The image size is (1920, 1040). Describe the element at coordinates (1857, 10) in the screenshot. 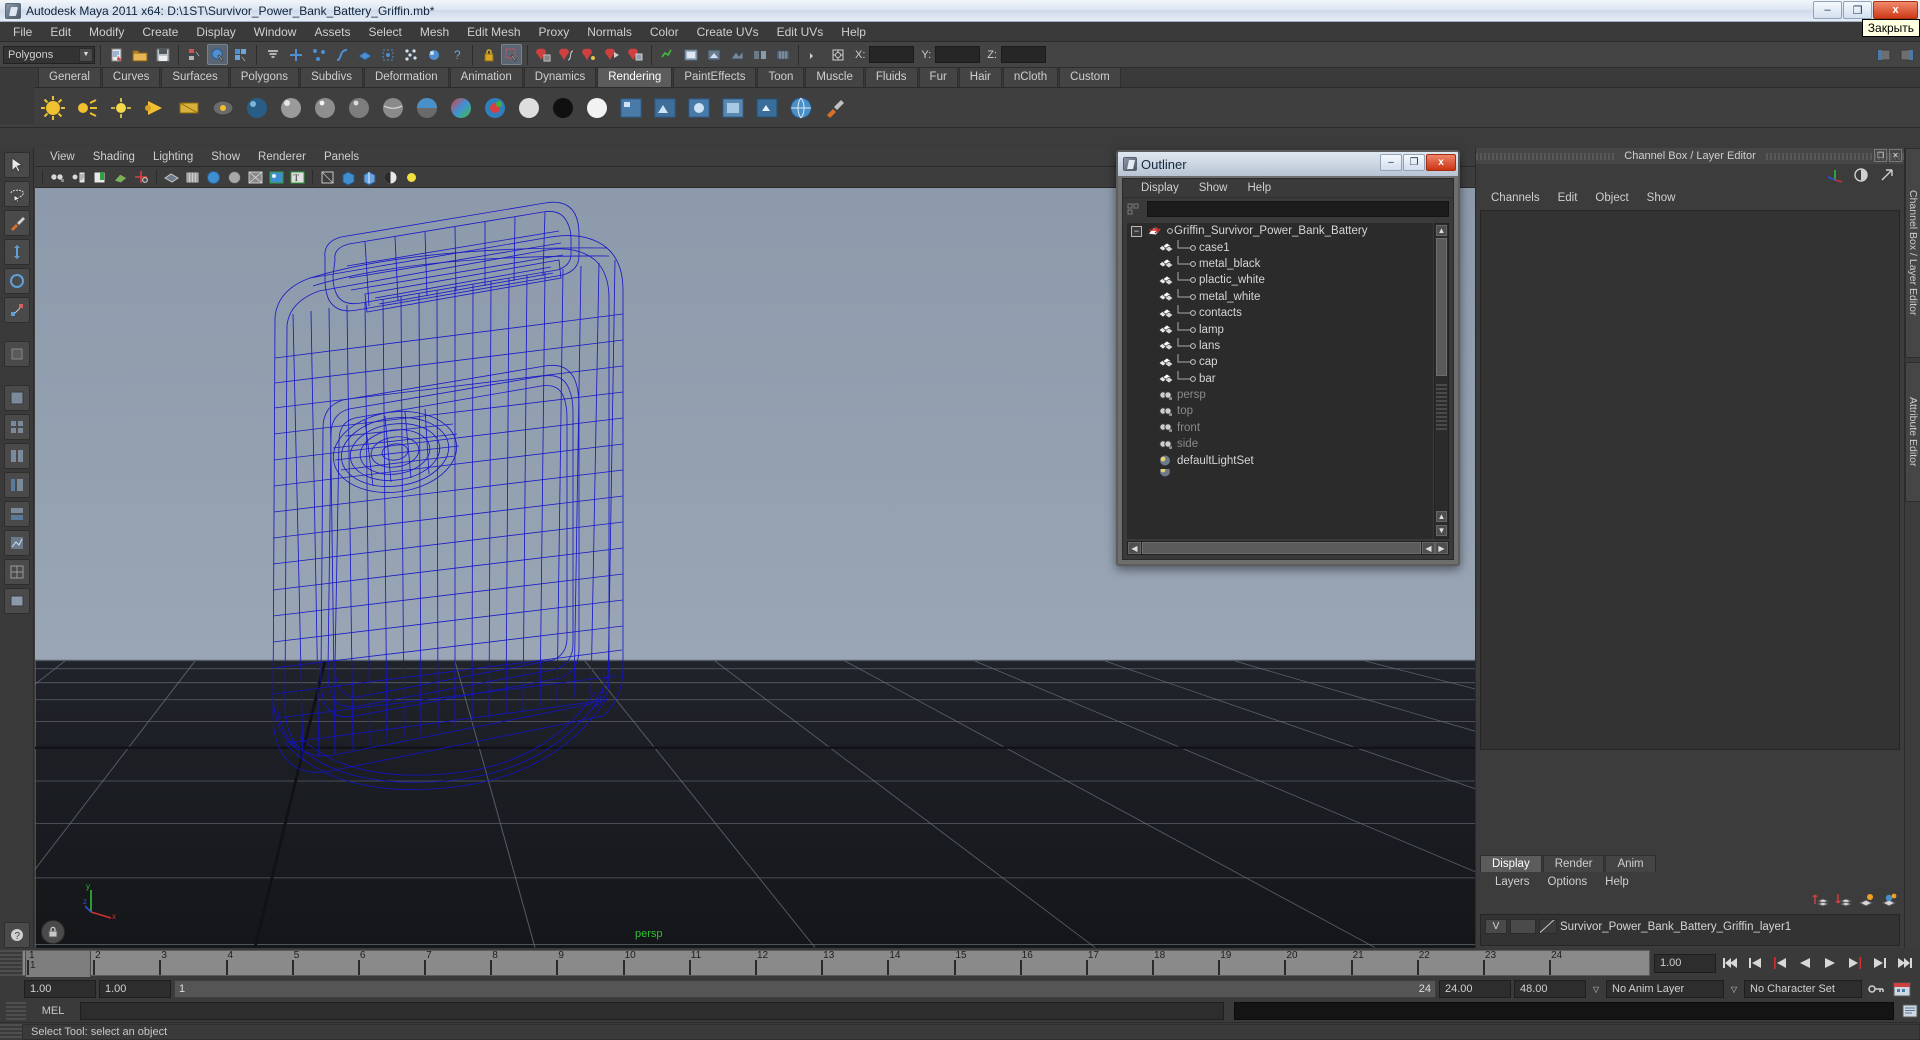

I see `maximize-button: ❐` at that location.